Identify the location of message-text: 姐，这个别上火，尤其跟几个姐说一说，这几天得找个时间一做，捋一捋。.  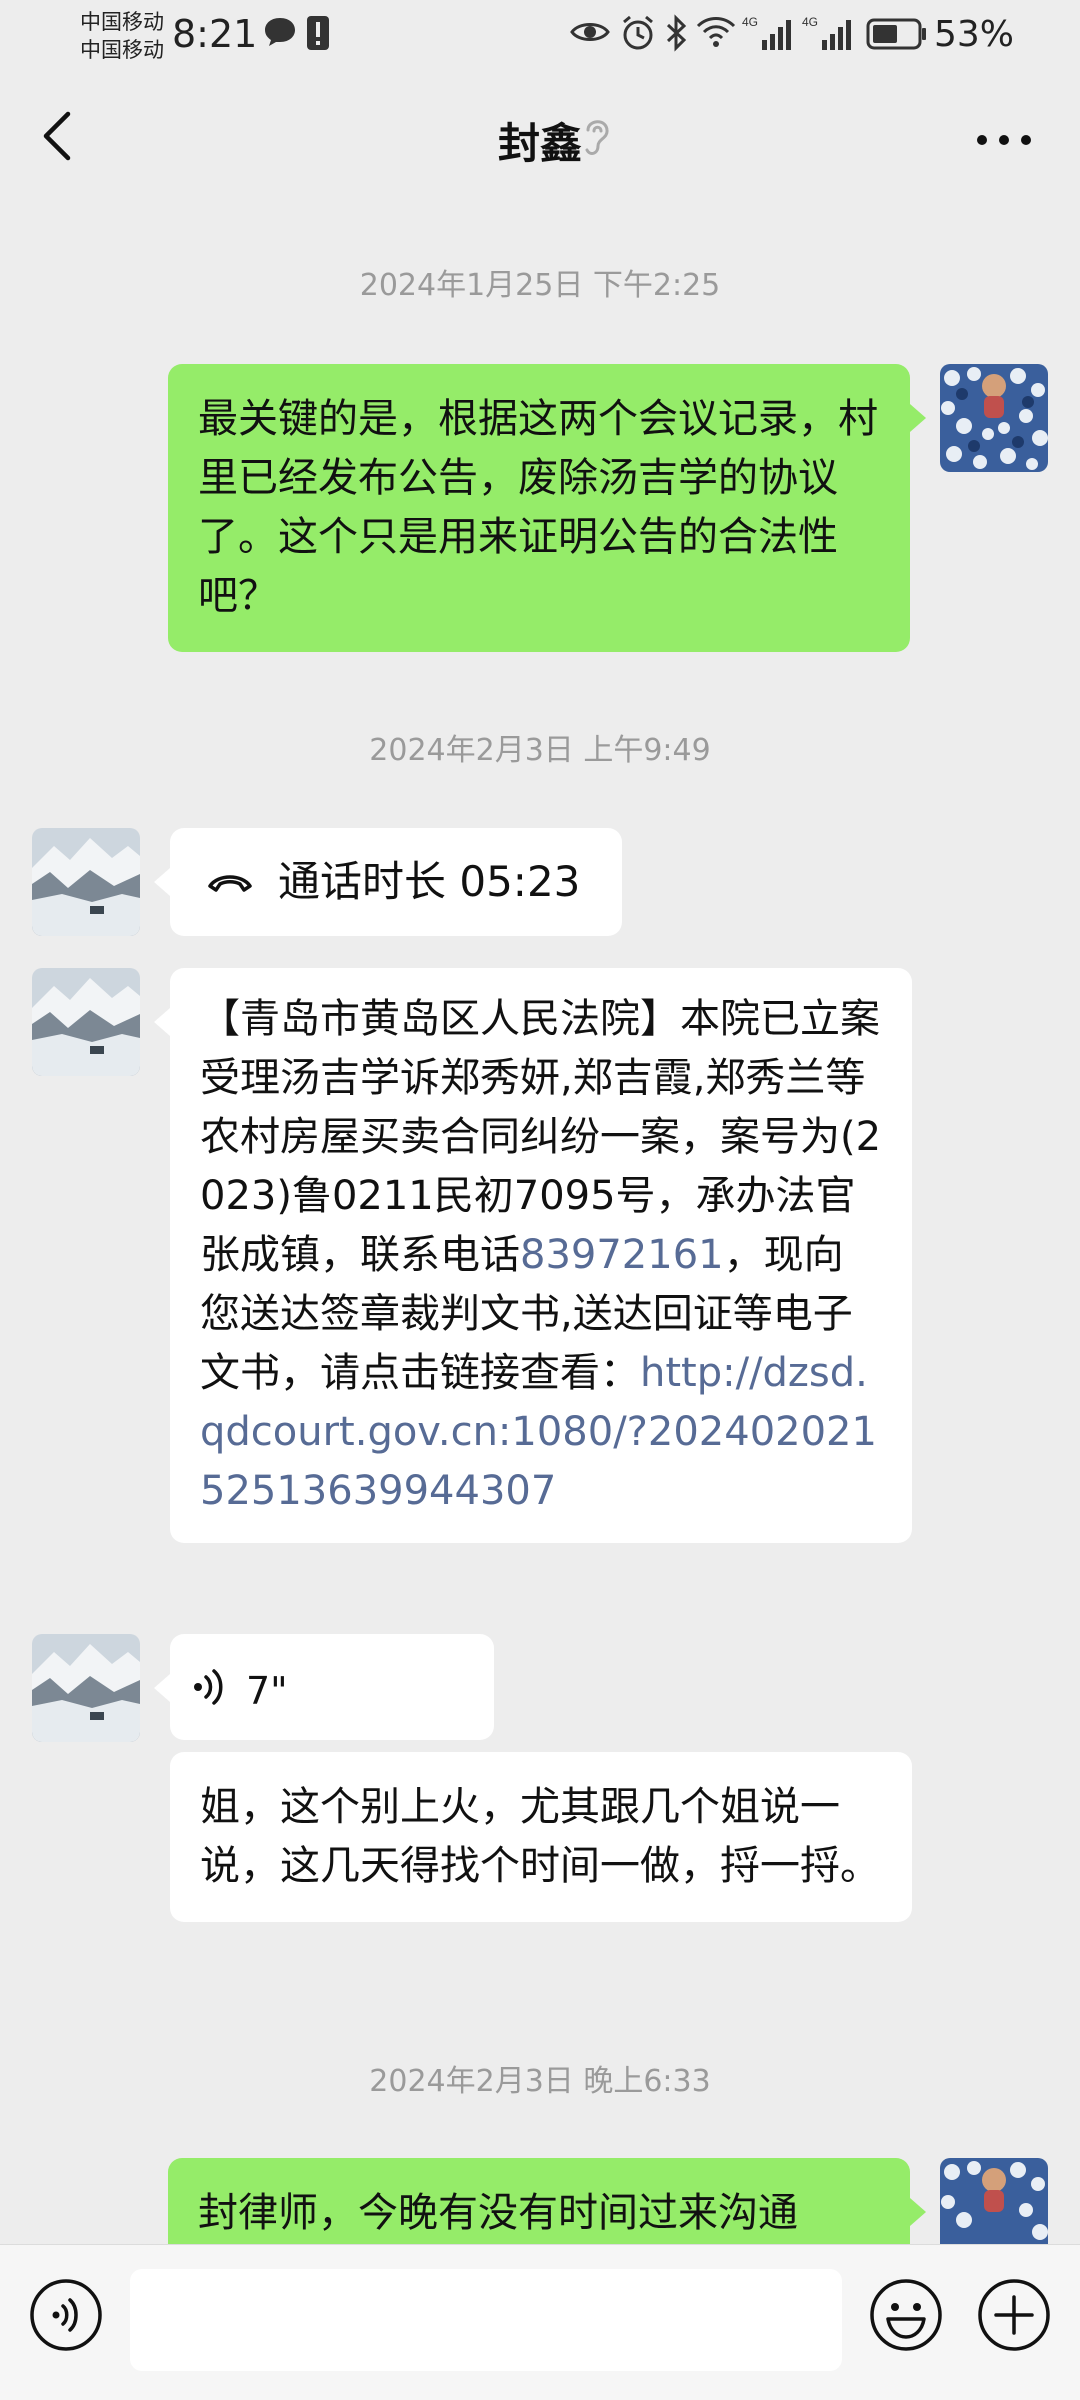
(540, 1836).